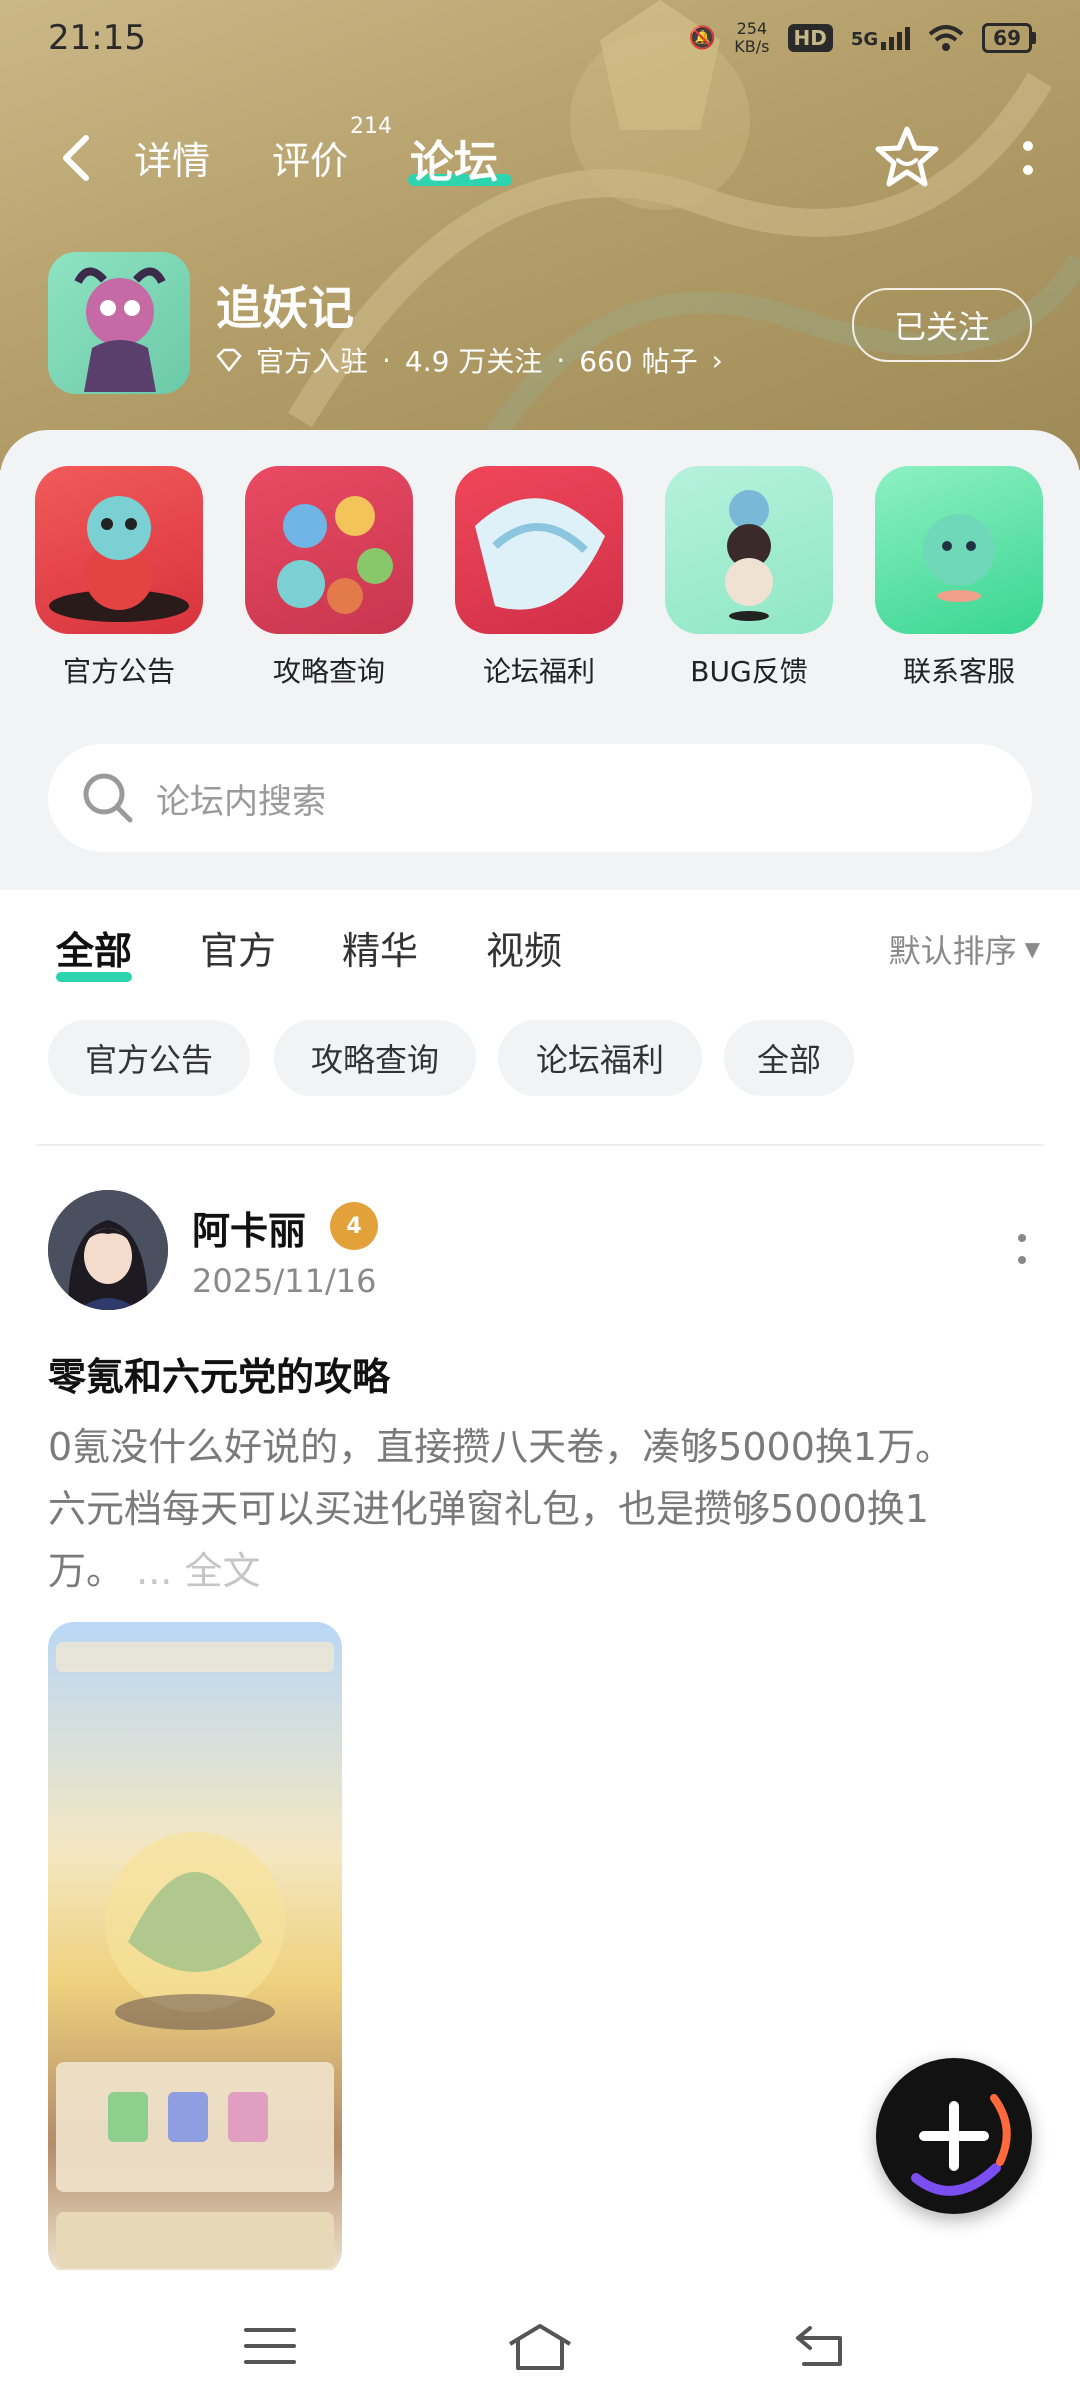 The width and height of the screenshot is (1080, 2408). Describe the element at coordinates (94, 977) in the screenshot. I see `filter-tab-indicator` at that location.